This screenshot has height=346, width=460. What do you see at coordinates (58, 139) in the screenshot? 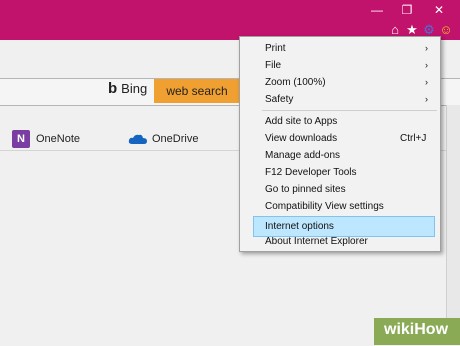
I see `onenote-label: OneNote` at bounding box center [58, 139].